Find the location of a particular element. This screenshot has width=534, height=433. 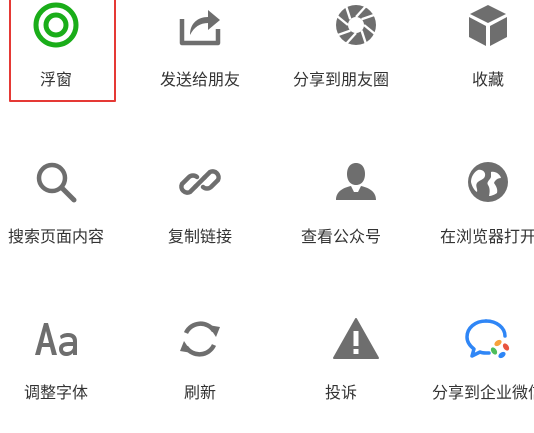

menu-item-label: 刷新 is located at coordinates (200, 392).